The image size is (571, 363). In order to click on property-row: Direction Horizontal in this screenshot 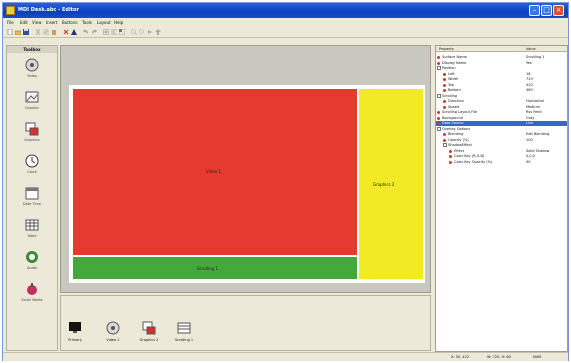, I will do `click(501, 101)`.